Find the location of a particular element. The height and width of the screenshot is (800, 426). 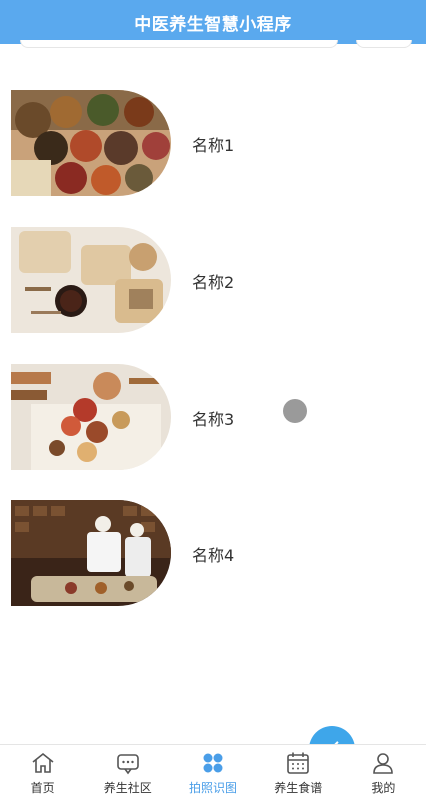

search-button is located at coordinates (384, 44).